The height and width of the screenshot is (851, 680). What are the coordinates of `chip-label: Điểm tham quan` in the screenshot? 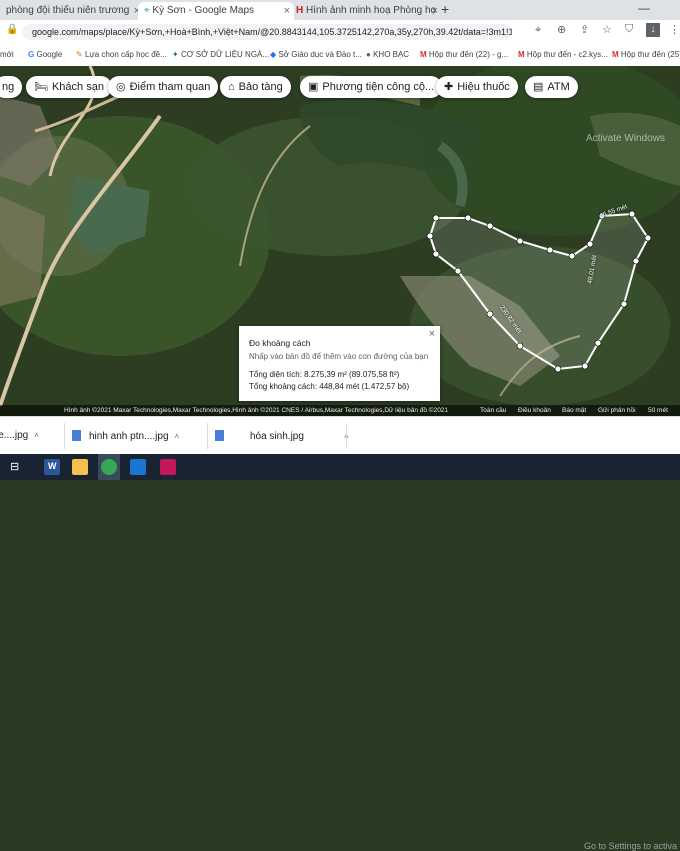 It's located at (170, 87).